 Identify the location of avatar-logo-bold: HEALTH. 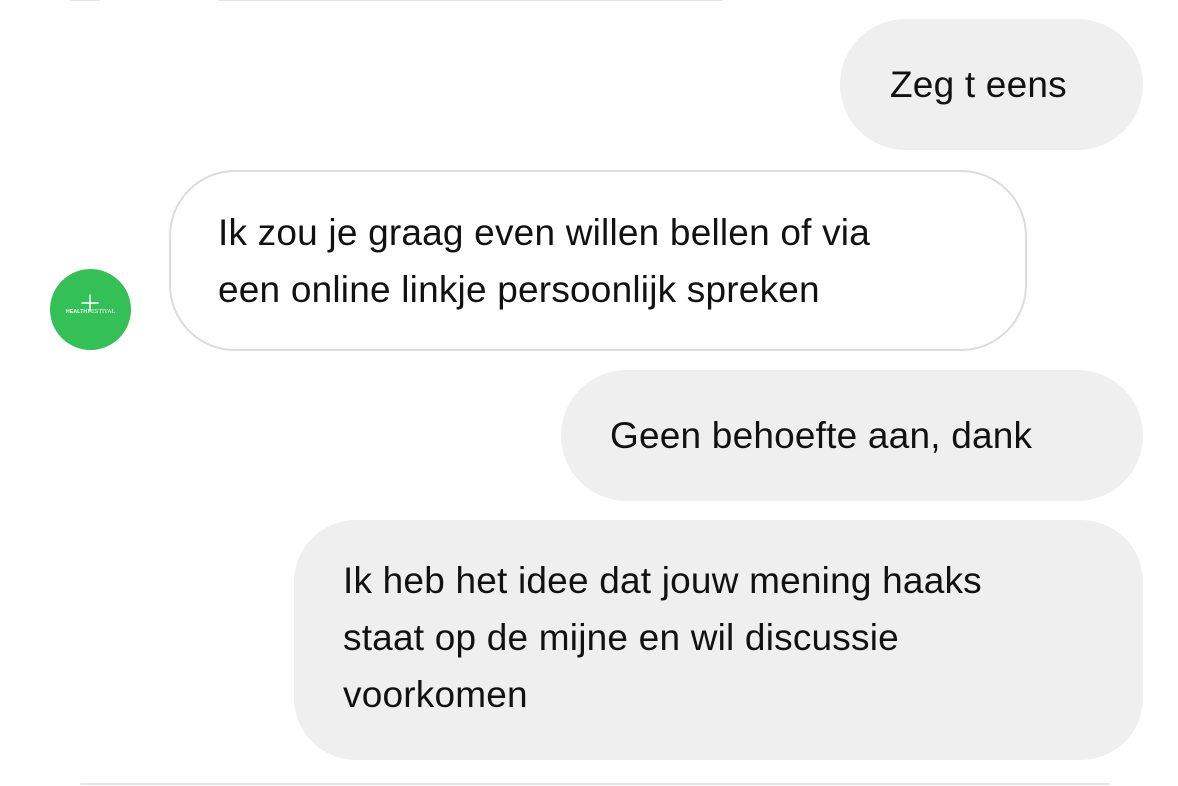
(76, 312).